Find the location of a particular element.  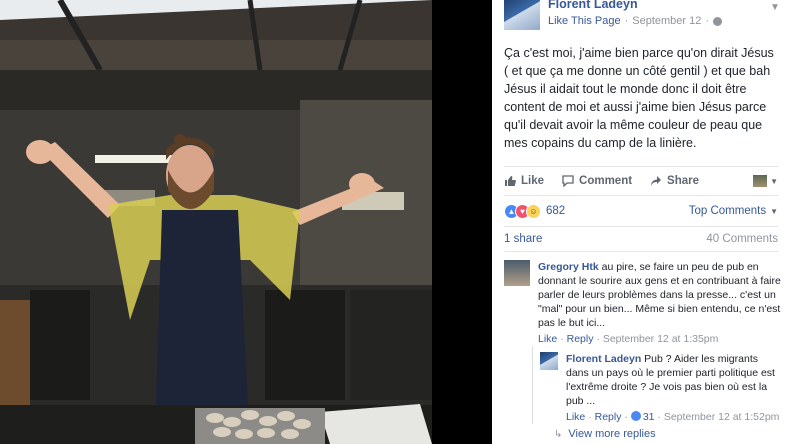

reaction-count: 682 is located at coordinates (555, 211).